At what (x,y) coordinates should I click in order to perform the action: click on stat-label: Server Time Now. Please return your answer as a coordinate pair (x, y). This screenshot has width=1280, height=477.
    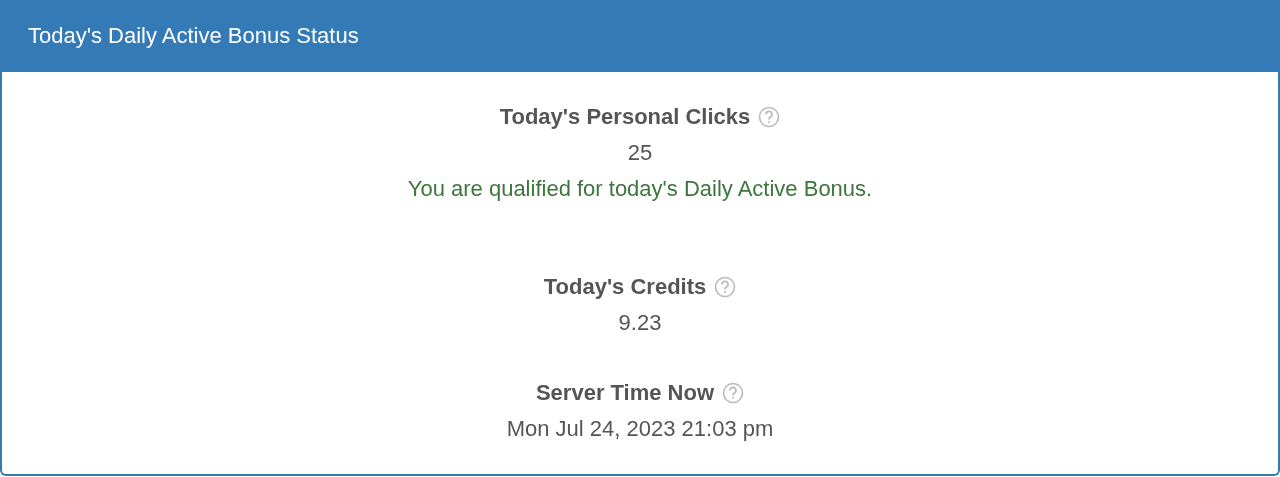
    Looking at the image, I should click on (625, 393).